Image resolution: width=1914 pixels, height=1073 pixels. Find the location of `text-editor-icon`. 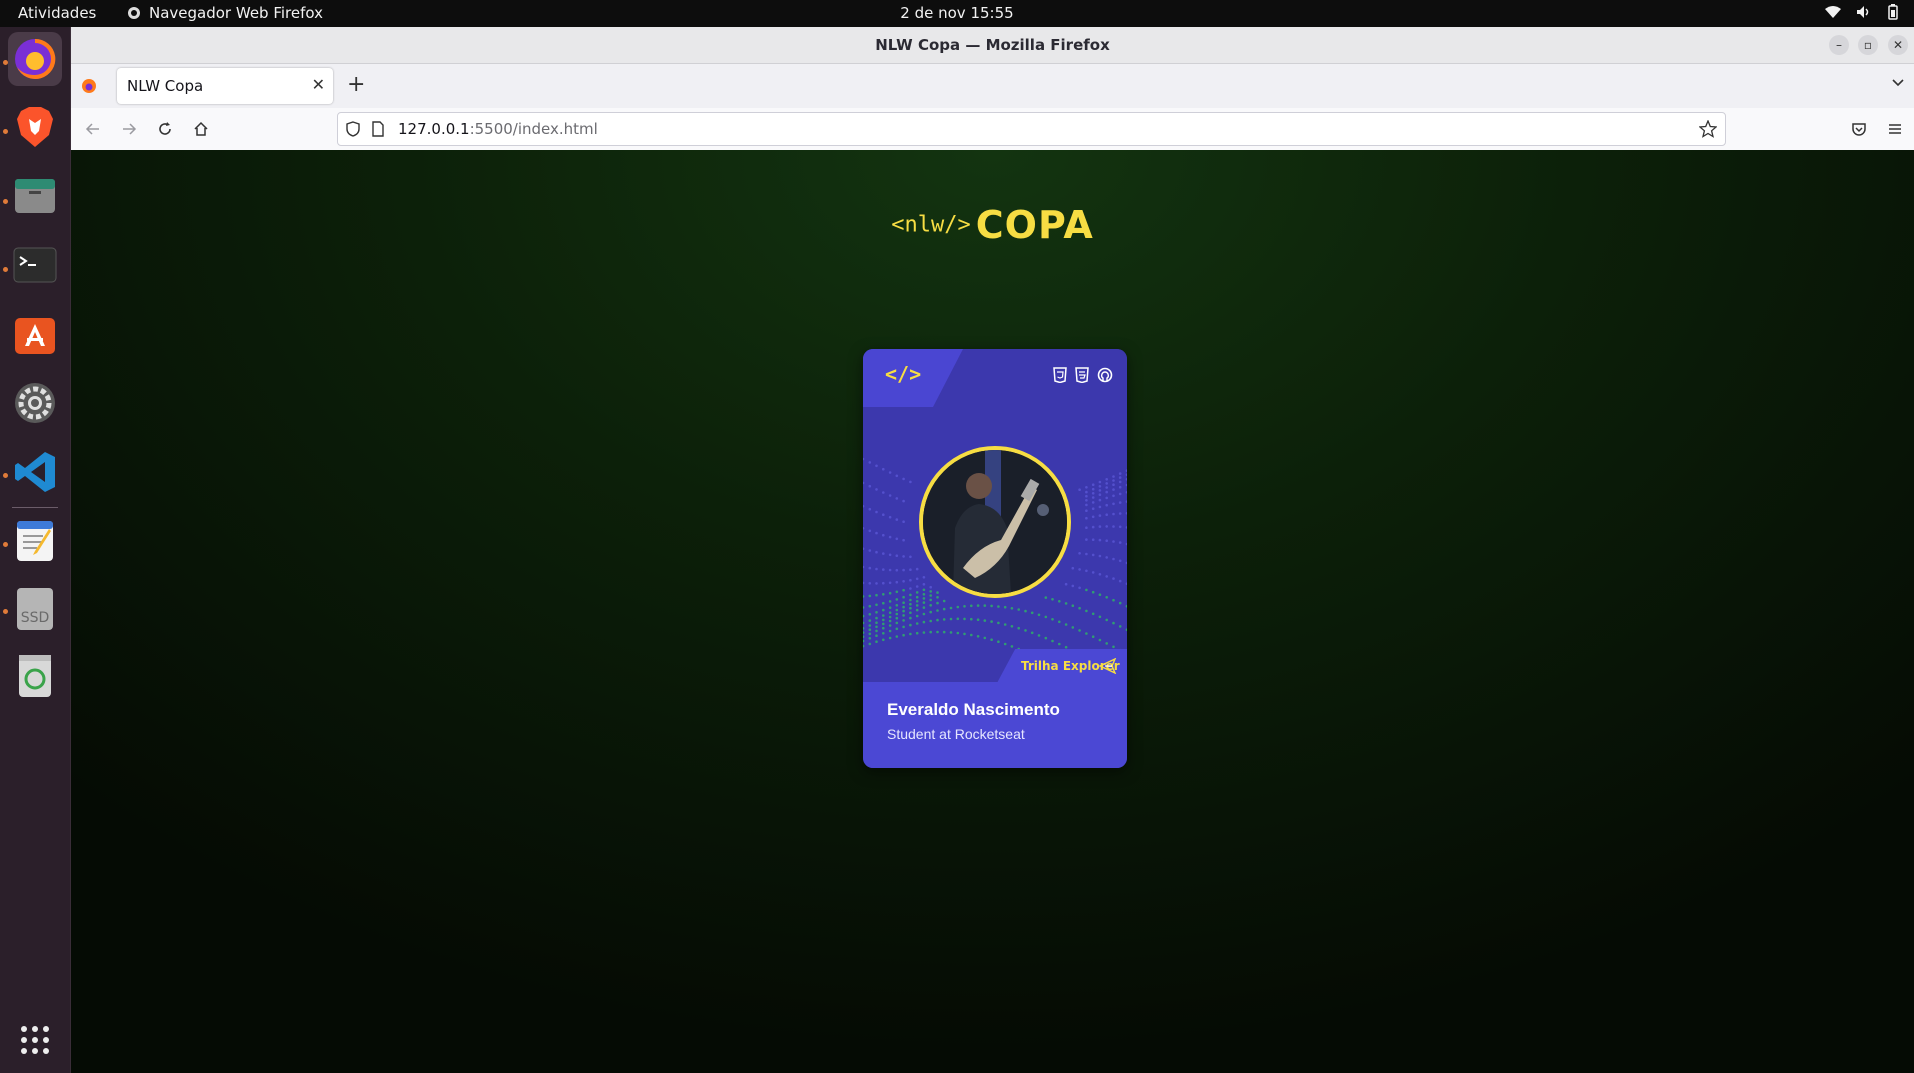

text-editor-icon is located at coordinates (35, 541).